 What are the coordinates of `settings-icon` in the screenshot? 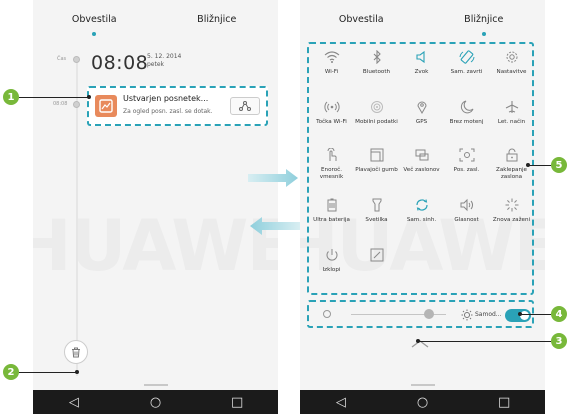 It's located at (511, 57).